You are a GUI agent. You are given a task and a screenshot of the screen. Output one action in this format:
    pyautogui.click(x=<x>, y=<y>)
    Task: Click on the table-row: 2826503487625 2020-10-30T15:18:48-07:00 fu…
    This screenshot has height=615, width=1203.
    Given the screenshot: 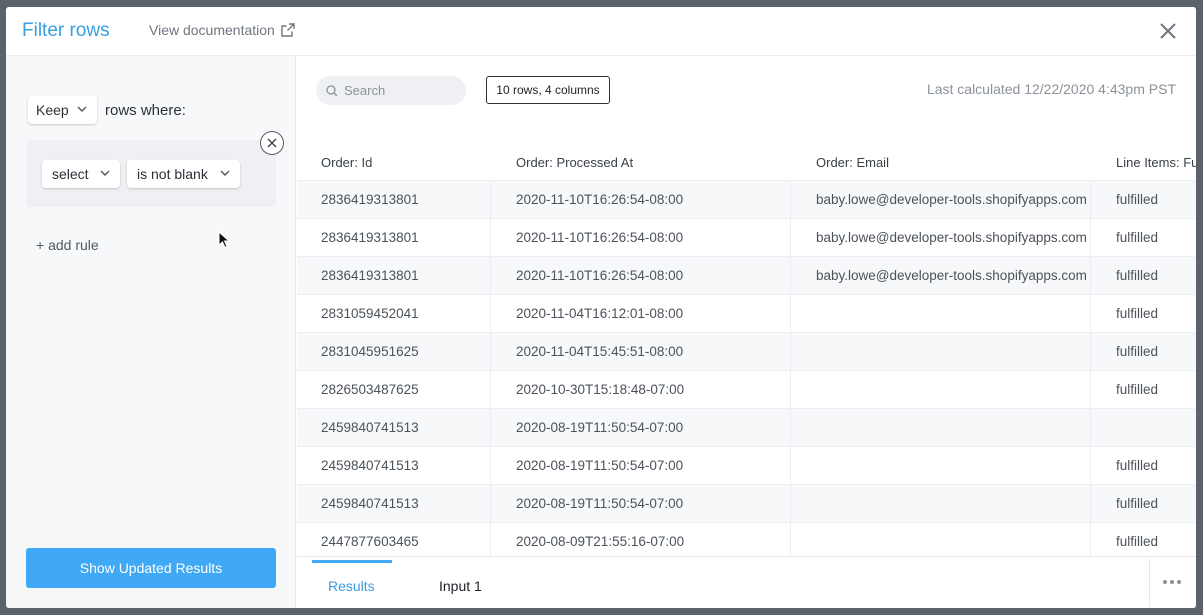 What is the action you would take?
    pyautogui.click(x=746, y=389)
    